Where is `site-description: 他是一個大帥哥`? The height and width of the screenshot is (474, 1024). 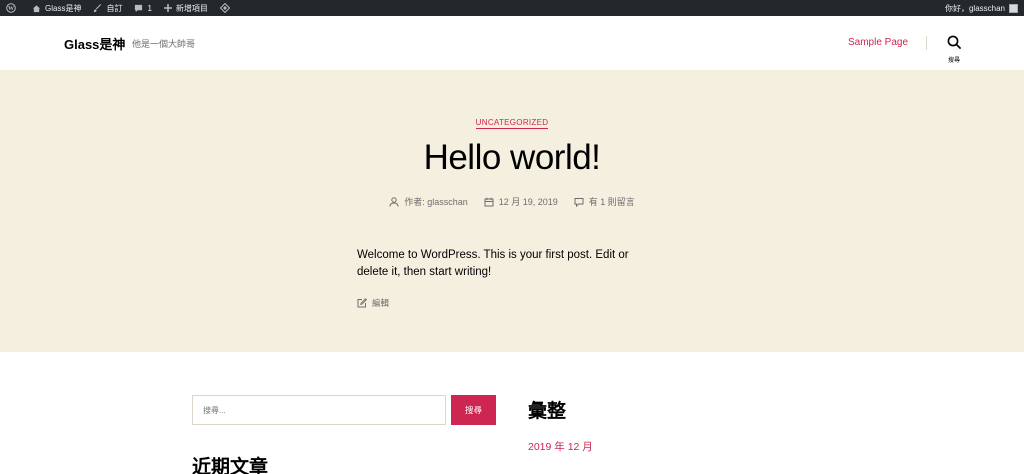
site-description: 他是一個大帥哥 is located at coordinates (164, 44).